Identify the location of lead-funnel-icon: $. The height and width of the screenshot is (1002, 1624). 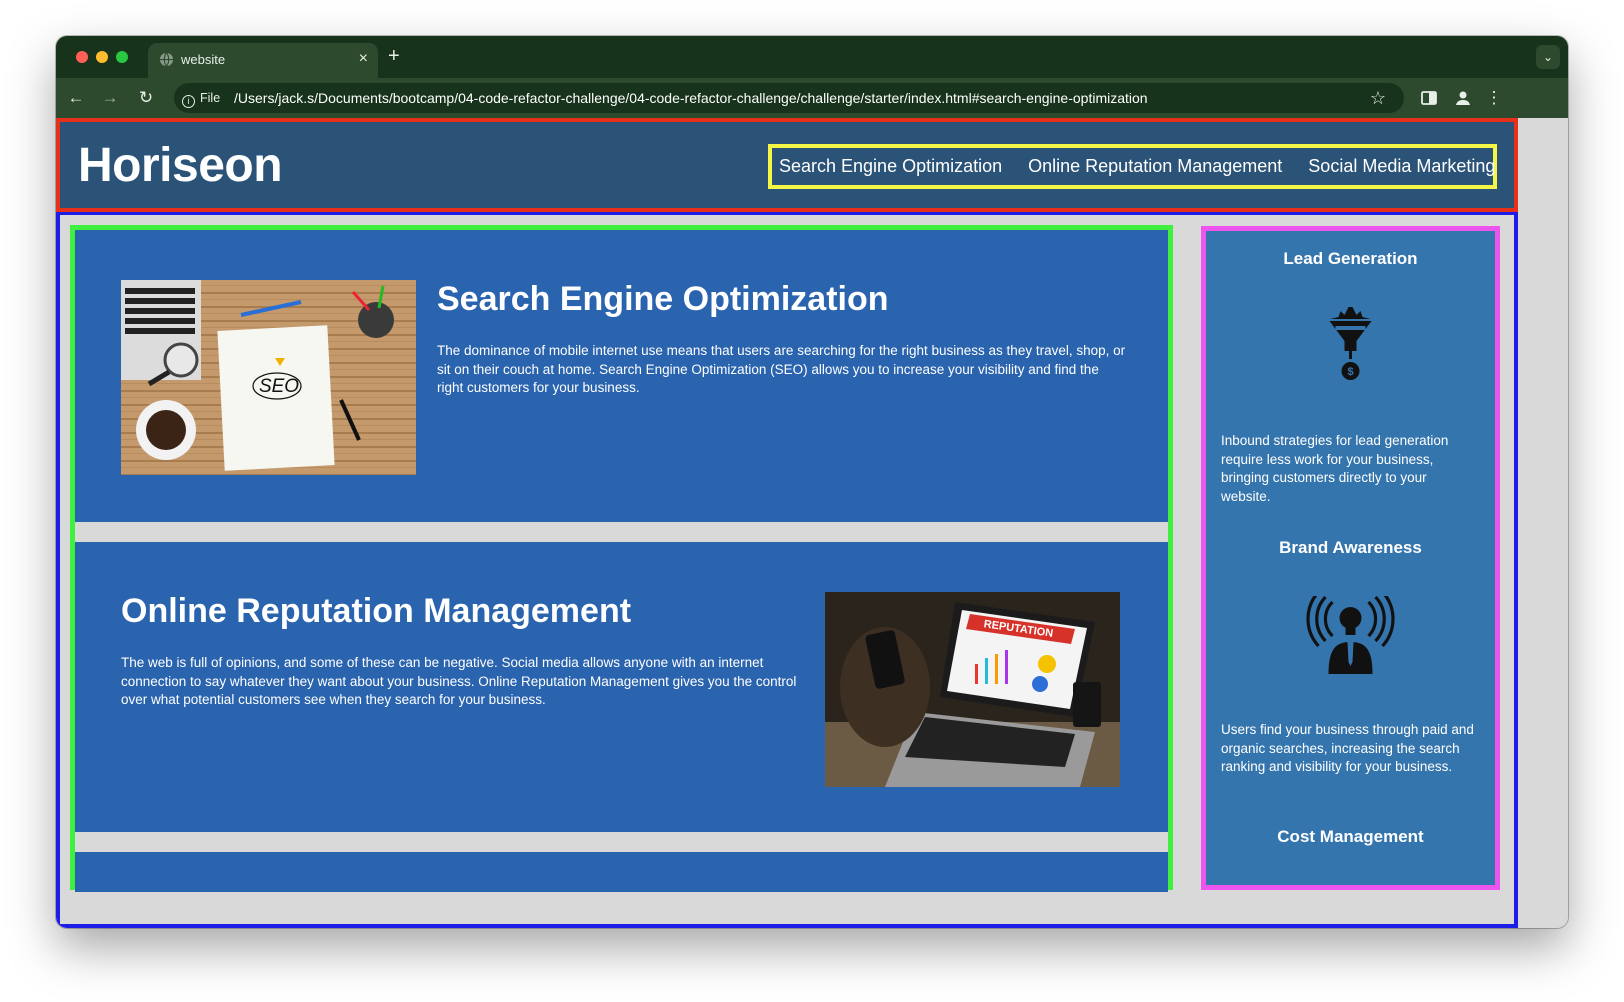
(1350, 343).